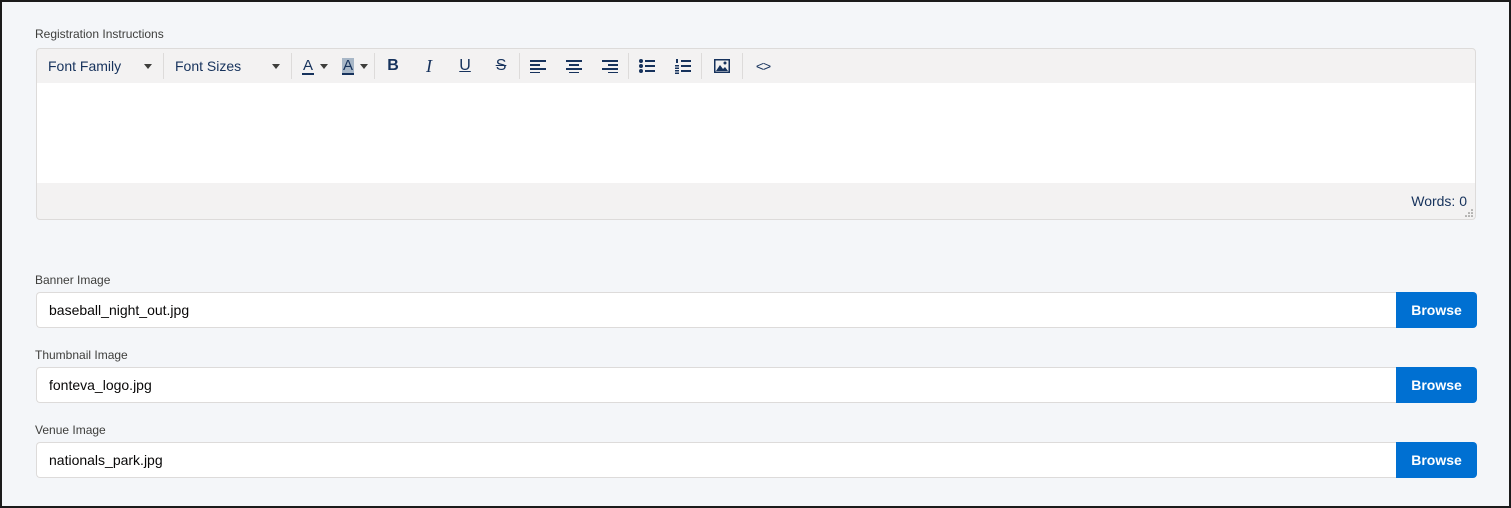 The height and width of the screenshot is (508, 1511). What do you see at coordinates (1436, 385) in the screenshot?
I see `thumbnail-browse-button: Browse` at bounding box center [1436, 385].